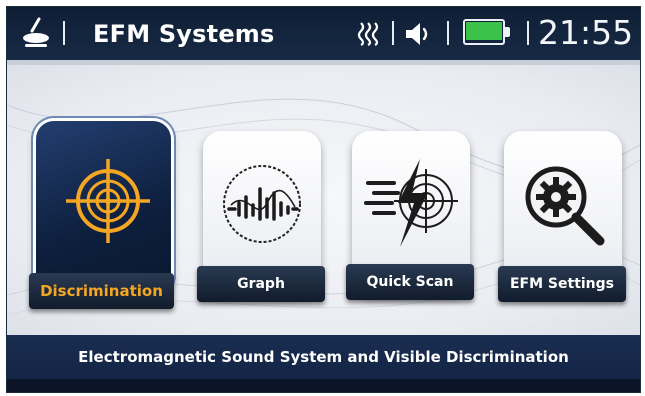 The image size is (645, 396). Describe the element at coordinates (323, 33) in the screenshot. I see `status-bar: EFM Systems 21:55` at that location.